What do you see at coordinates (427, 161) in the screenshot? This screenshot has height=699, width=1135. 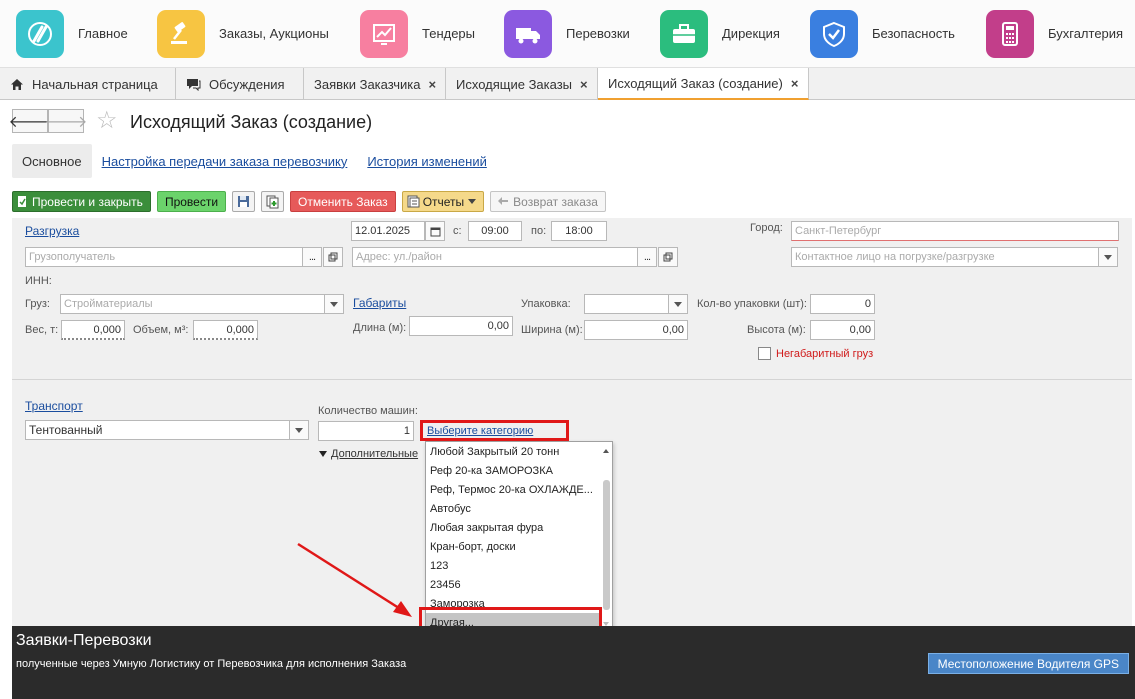 I see `subnav-history-link: История изменений` at bounding box center [427, 161].